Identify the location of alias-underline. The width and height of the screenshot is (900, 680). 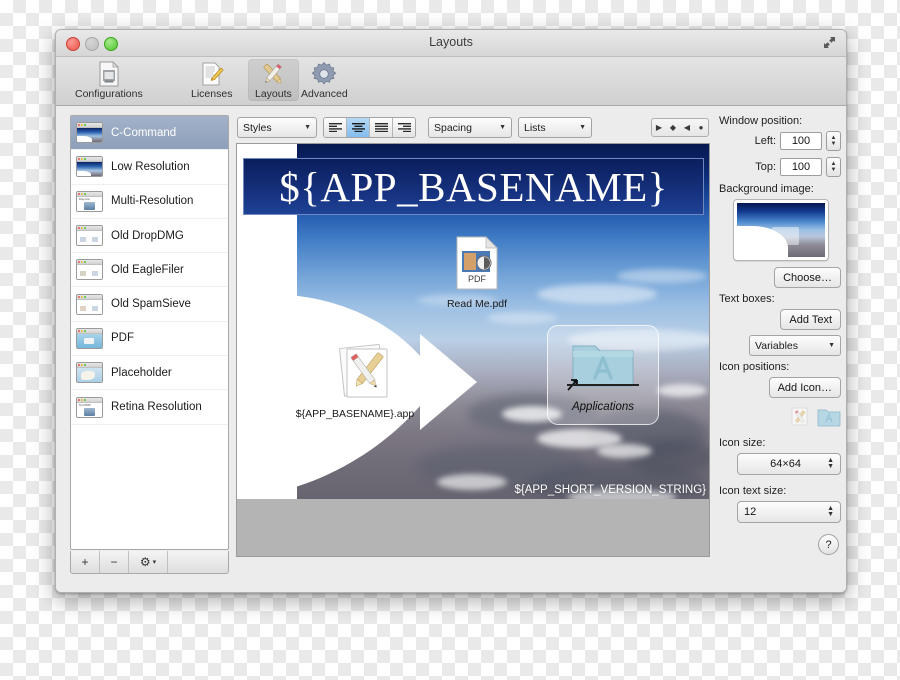
(603, 385).